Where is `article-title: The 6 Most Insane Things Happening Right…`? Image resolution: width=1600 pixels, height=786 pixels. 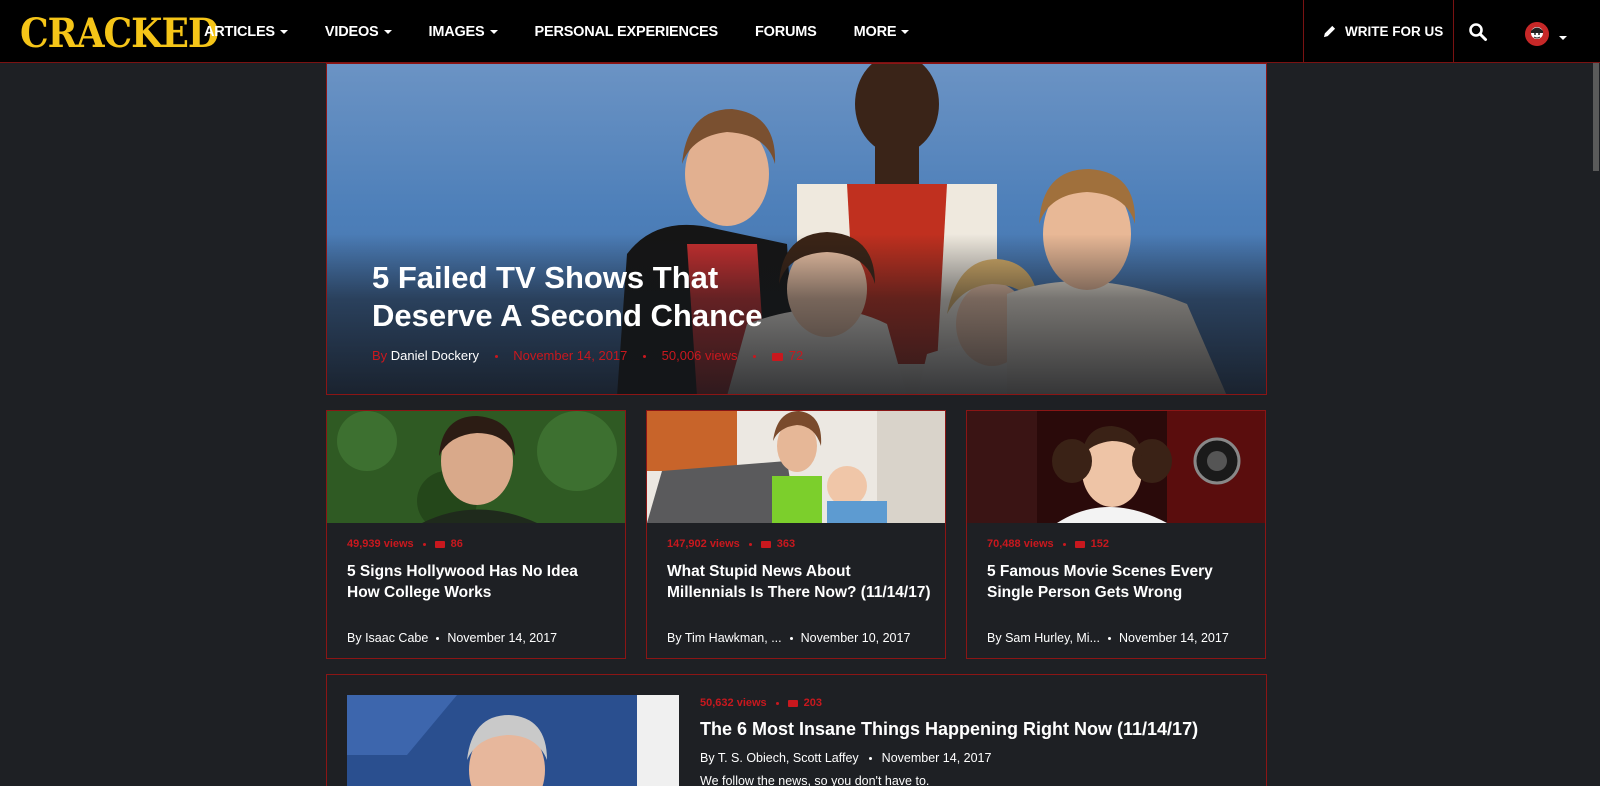
article-title: The 6 Most Insane Things Happening Right… is located at coordinates (949, 729).